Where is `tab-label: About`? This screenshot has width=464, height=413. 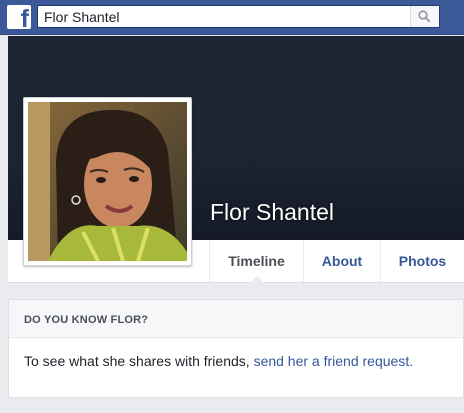 tab-label: About is located at coordinates (342, 261).